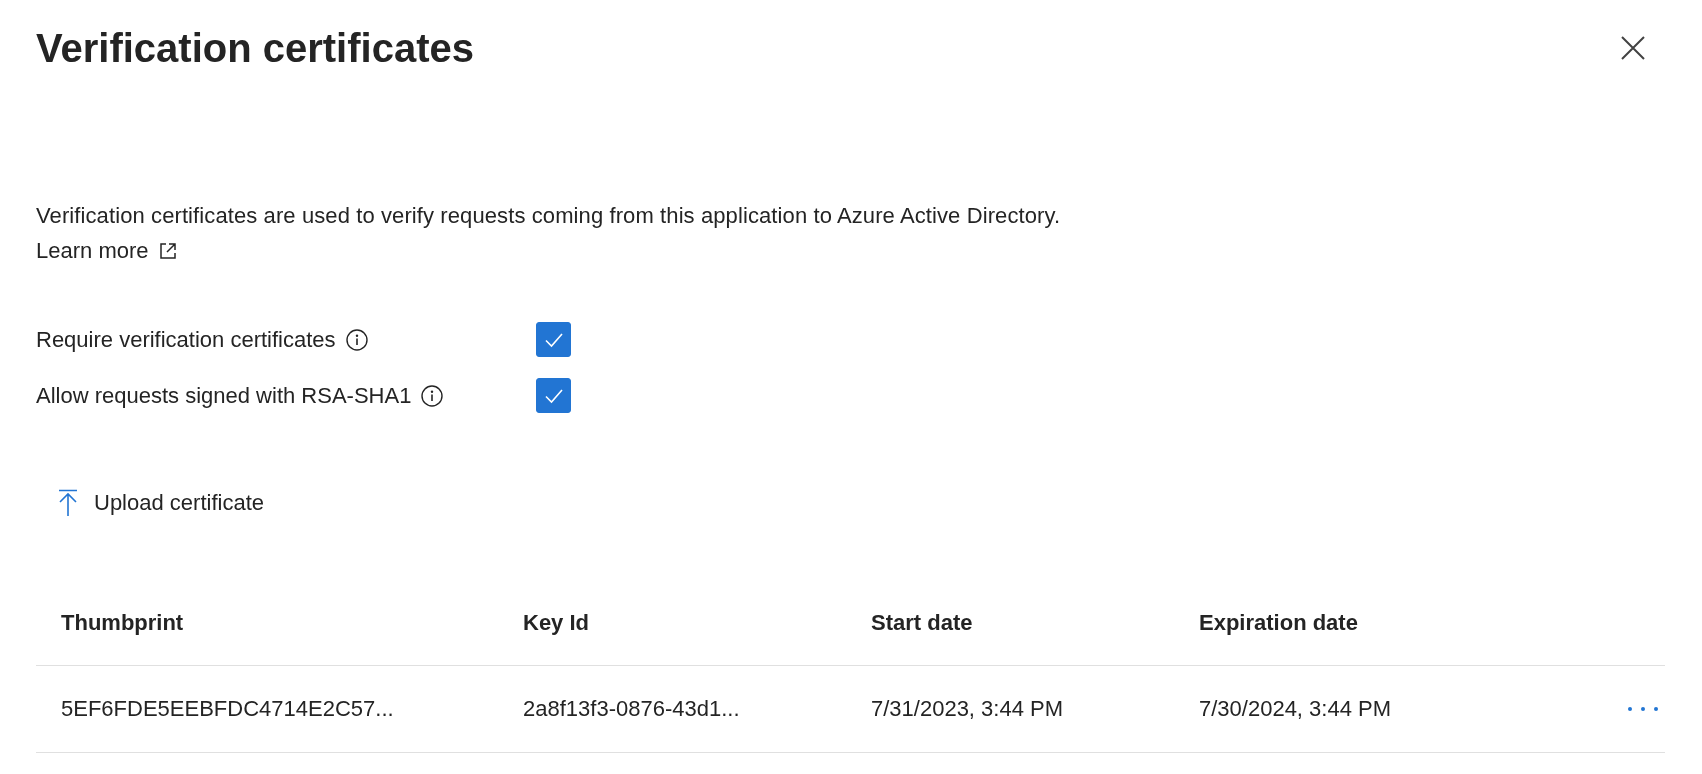 The width and height of the screenshot is (1702, 774). What do you see at coordinates (161, 503) in the screenshot?
I see `upload-button: Upload certificate` at bounding box center [161, 503].